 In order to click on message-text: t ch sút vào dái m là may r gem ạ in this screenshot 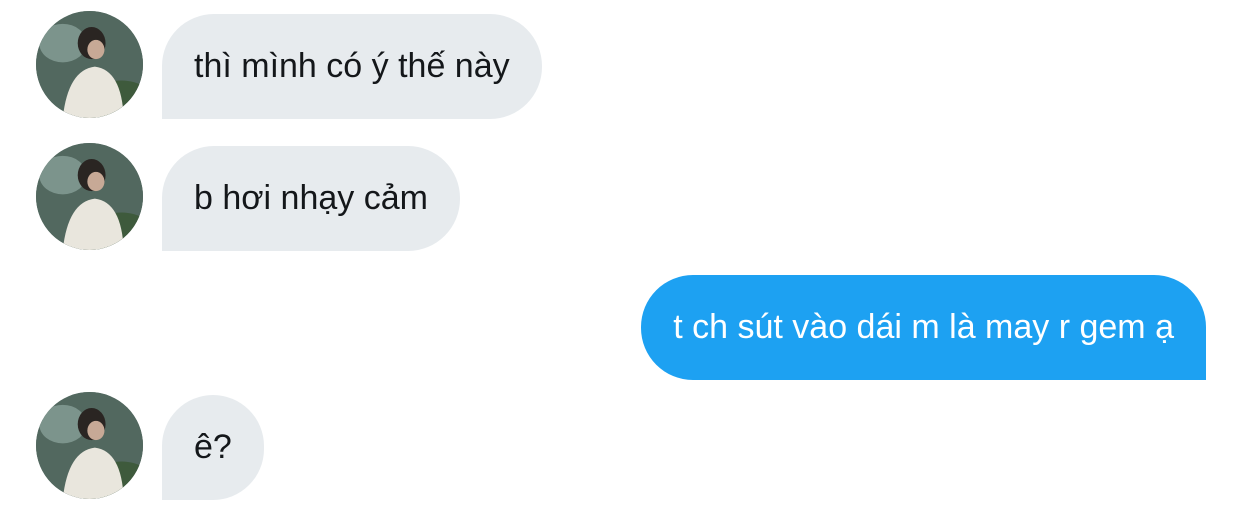, I will do `click(923, 327)`.